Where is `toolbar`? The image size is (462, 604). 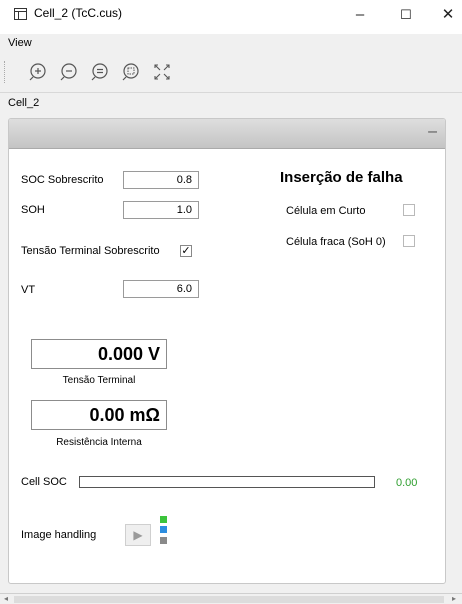
toolbar is located at coordinates (231, 72).